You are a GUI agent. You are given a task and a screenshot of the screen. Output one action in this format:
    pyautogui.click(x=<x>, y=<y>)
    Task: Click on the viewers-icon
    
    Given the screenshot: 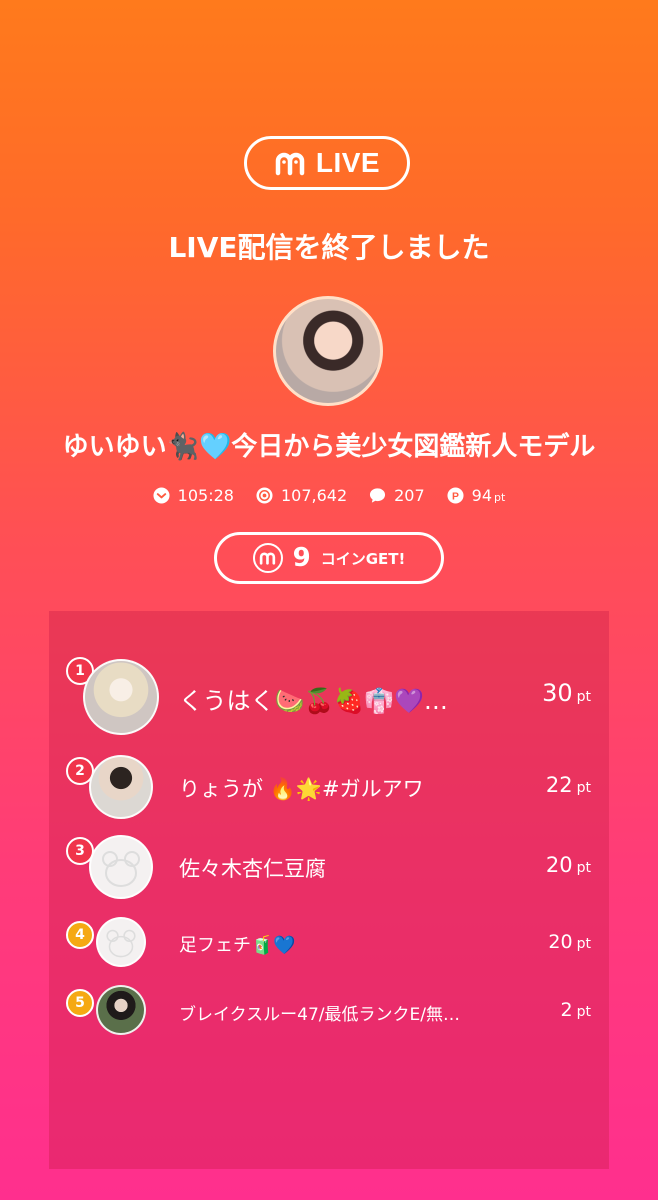 What is the action you would take?
    pyautogui.click(x=264, y=495)
    